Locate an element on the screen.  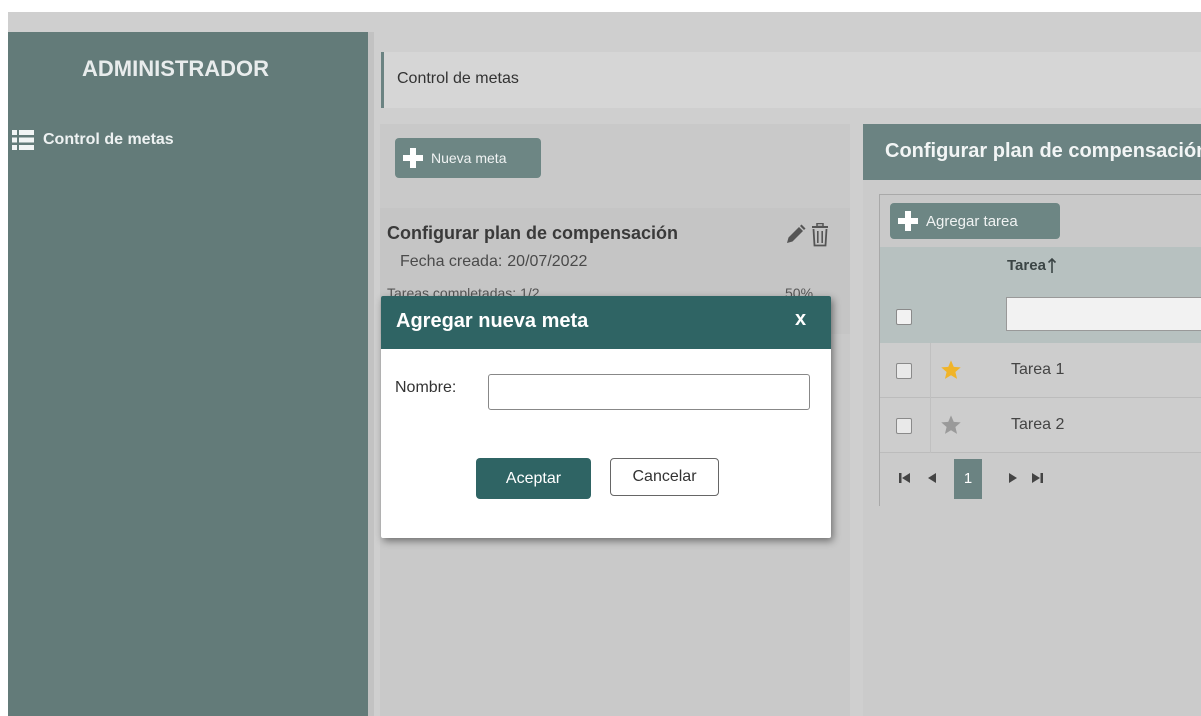
sort-ascending-icon is located at coordinates (1052, 266).